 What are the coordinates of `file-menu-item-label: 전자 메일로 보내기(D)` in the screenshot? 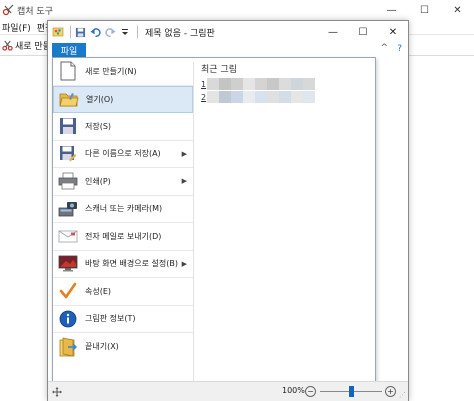 It's located at (123, 236).